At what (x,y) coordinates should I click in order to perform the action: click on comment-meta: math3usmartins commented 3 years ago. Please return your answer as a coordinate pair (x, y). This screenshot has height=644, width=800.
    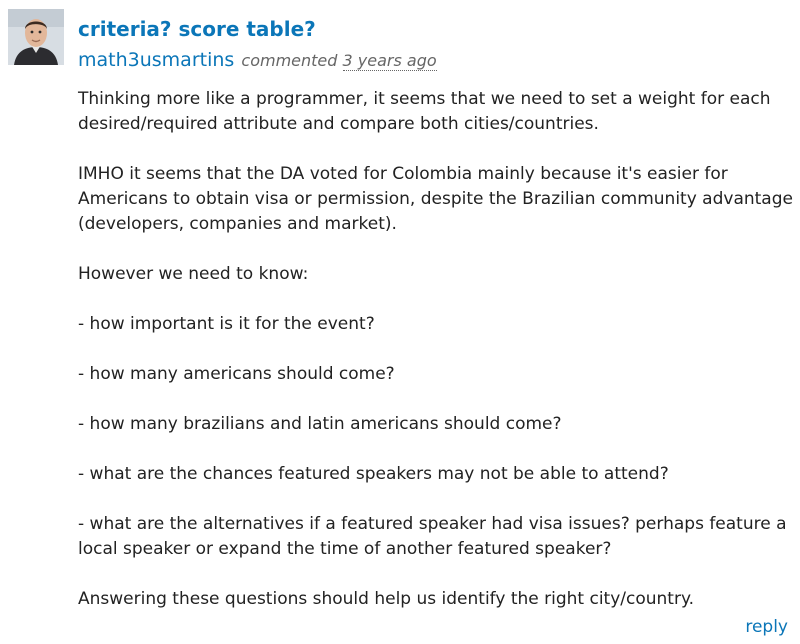
    Looking at the image, I should click on (257, 60).